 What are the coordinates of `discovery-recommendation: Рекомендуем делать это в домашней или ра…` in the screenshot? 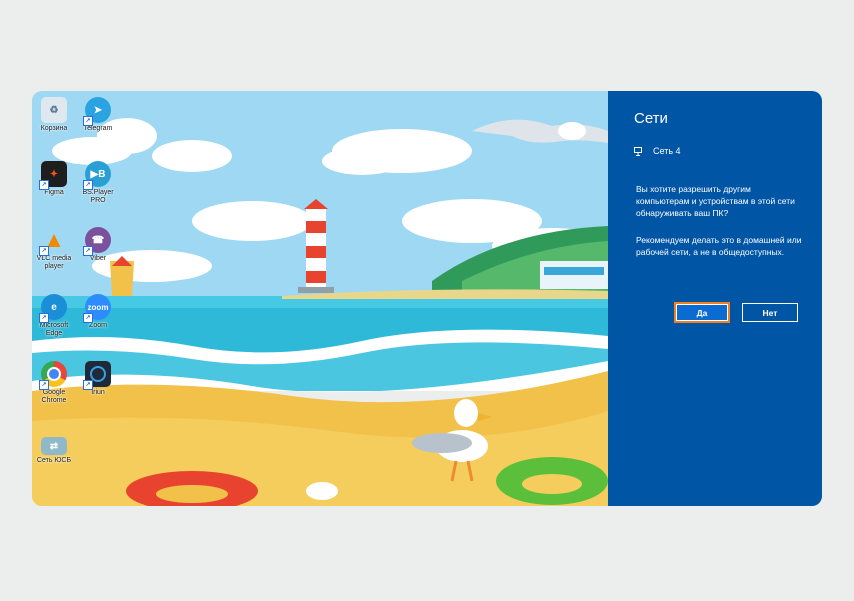 It's located at (719, 246).